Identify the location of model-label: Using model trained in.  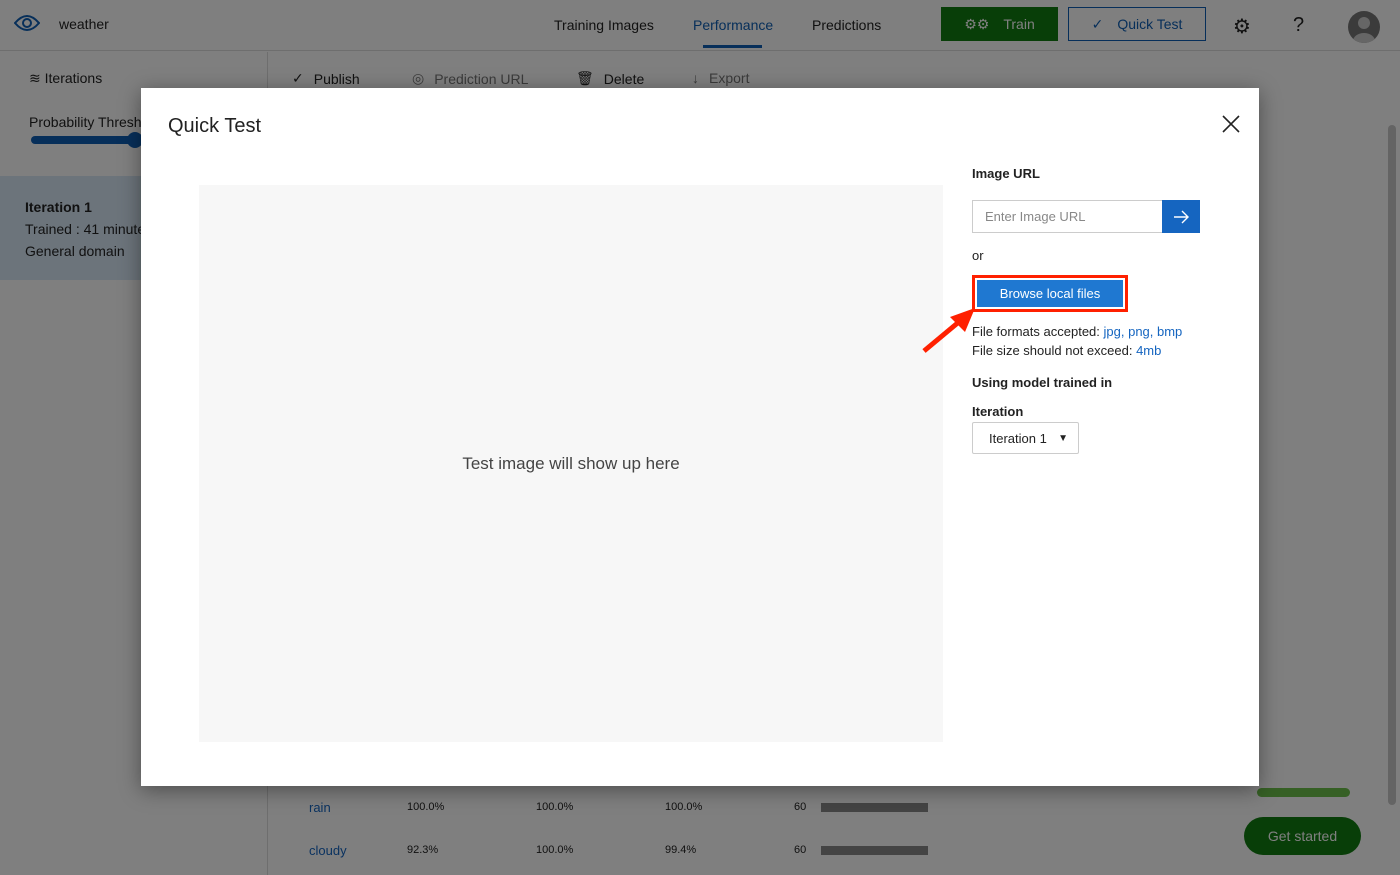
(1042, 382).